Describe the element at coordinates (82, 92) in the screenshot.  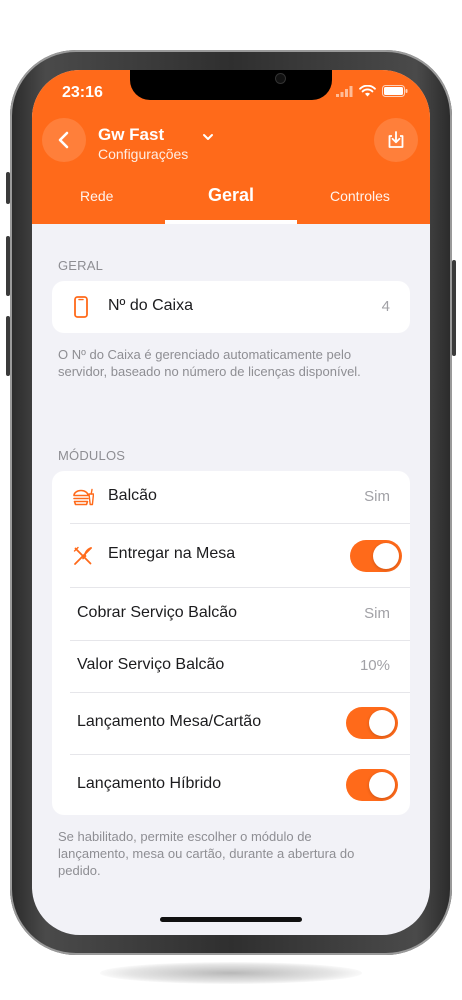
I see `status-time: 23:16` at that location.